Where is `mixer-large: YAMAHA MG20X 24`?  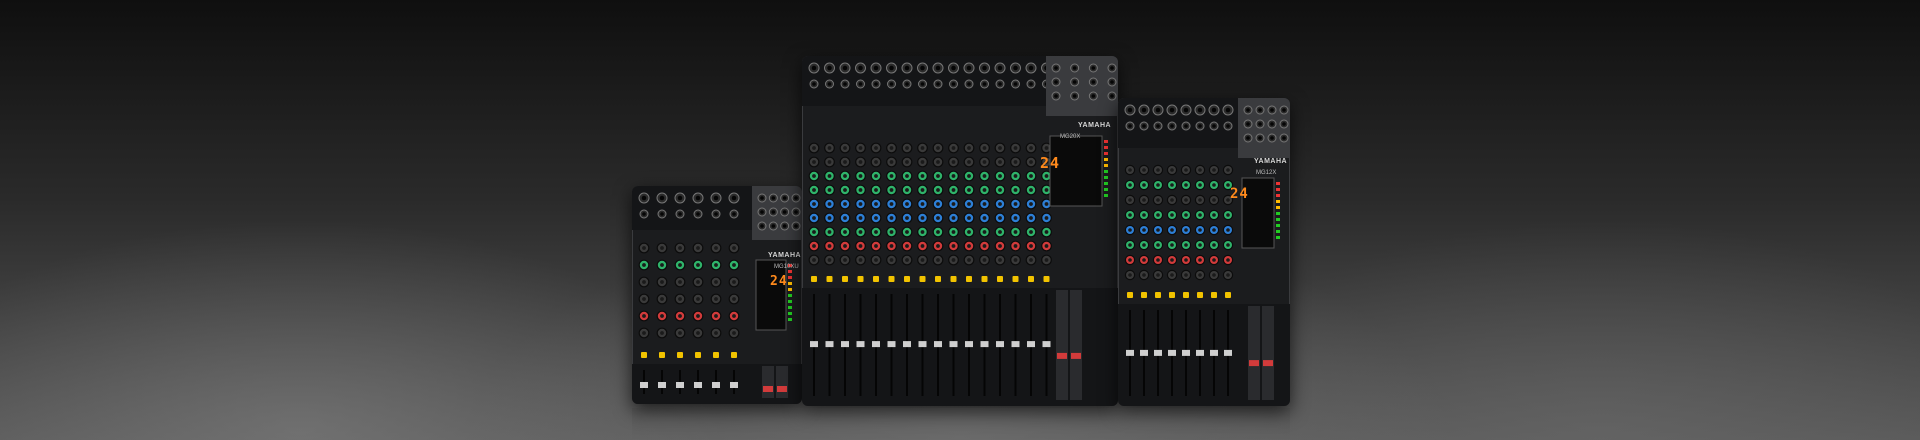 mixer-large: YAMAHA MG20X 24 is located at coordinates (960, 231).